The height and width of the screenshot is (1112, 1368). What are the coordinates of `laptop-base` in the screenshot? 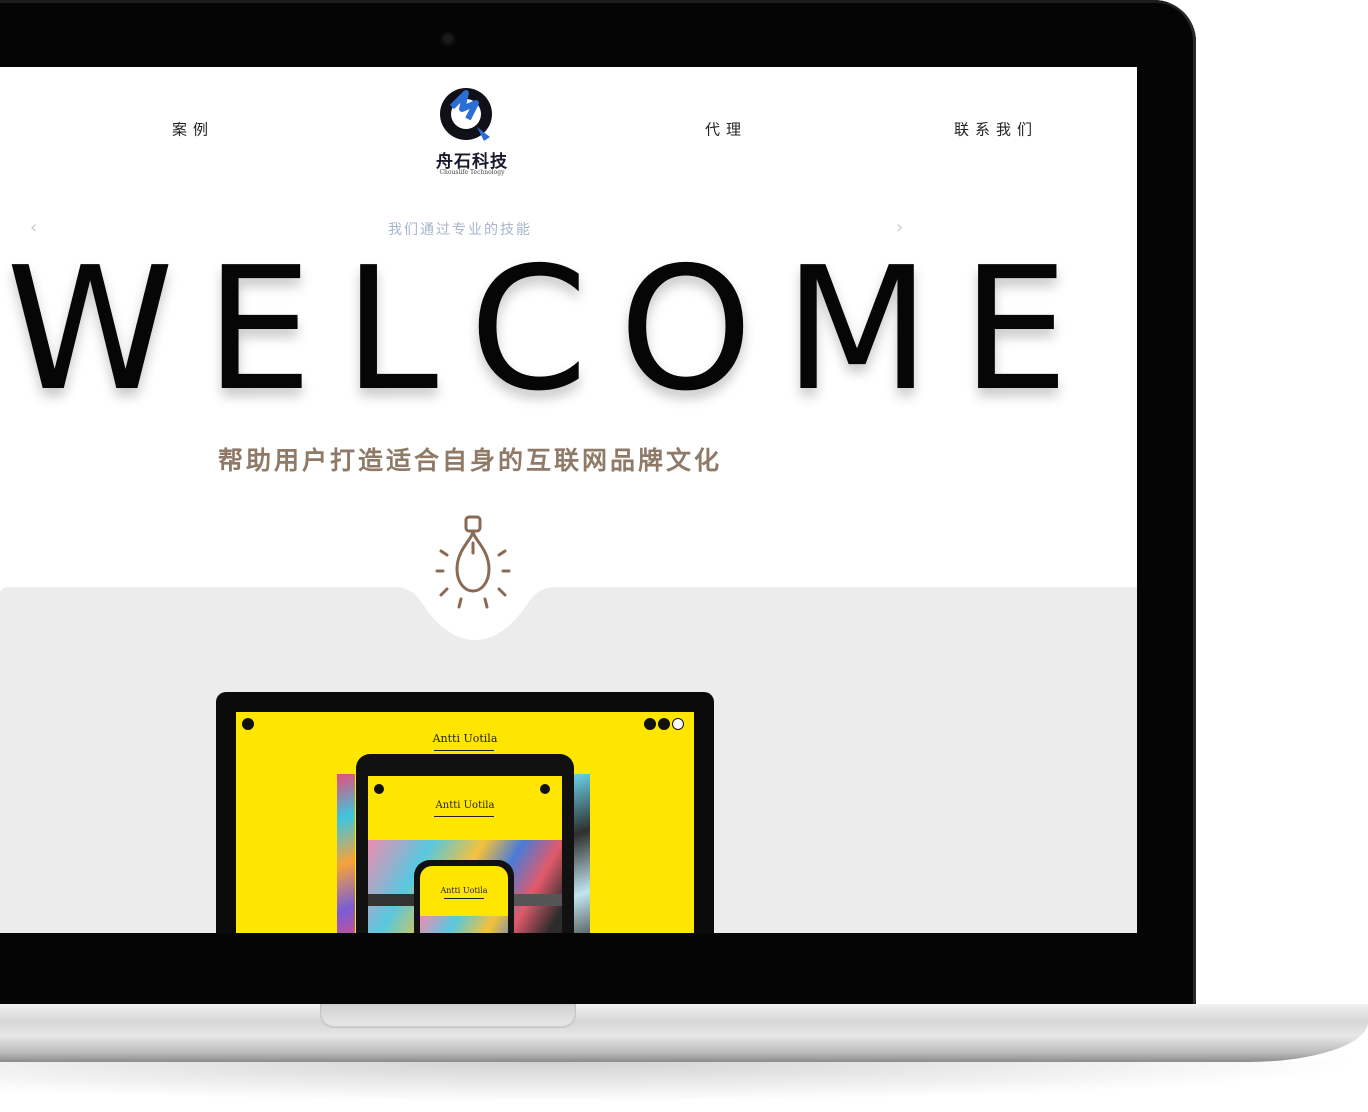 It's located at (684, 1033).